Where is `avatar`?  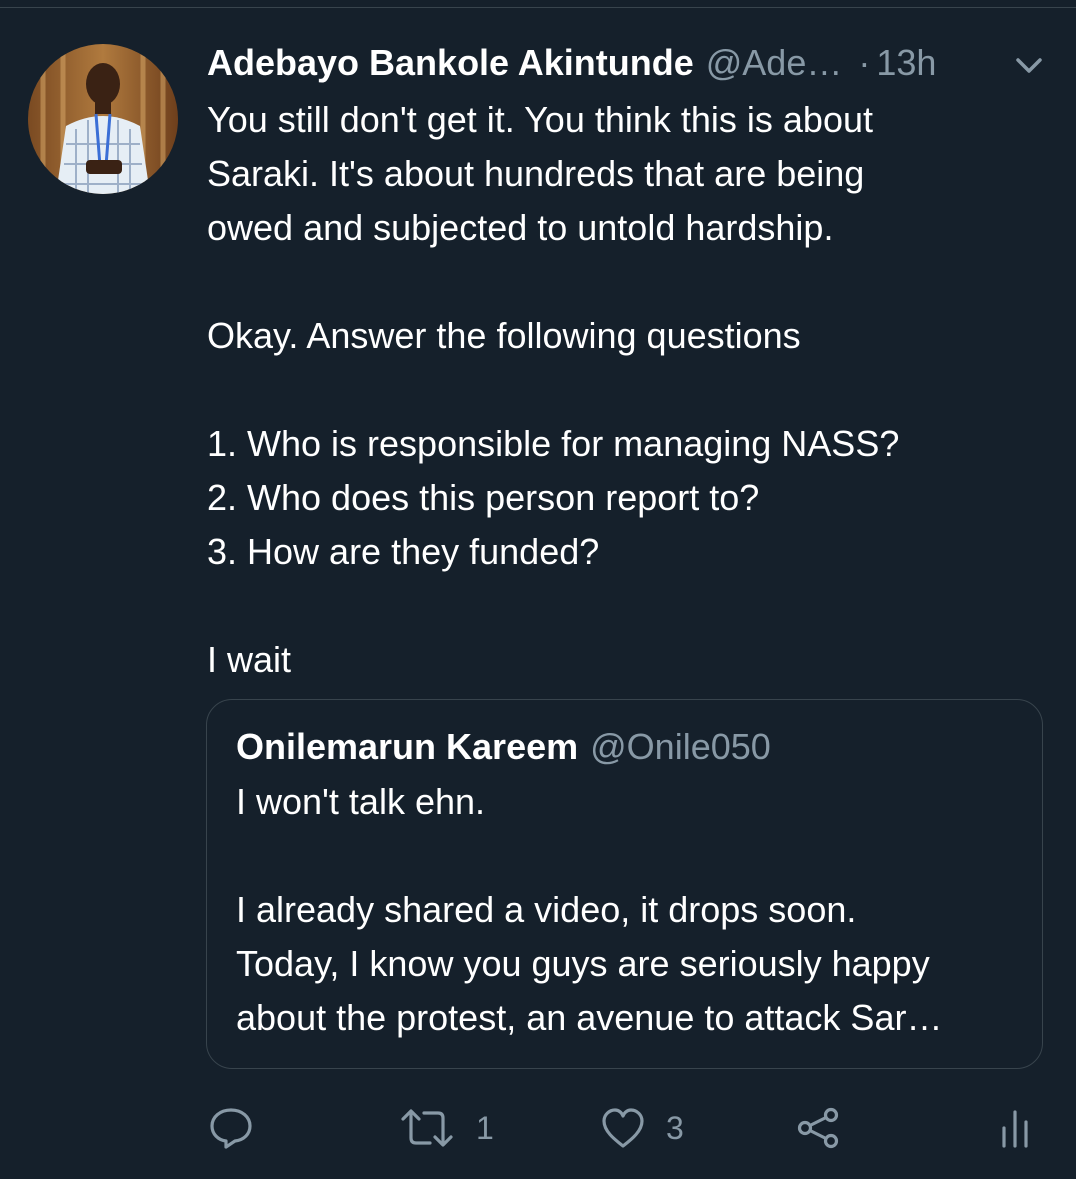
avatar is located at coordinates (103, 119).